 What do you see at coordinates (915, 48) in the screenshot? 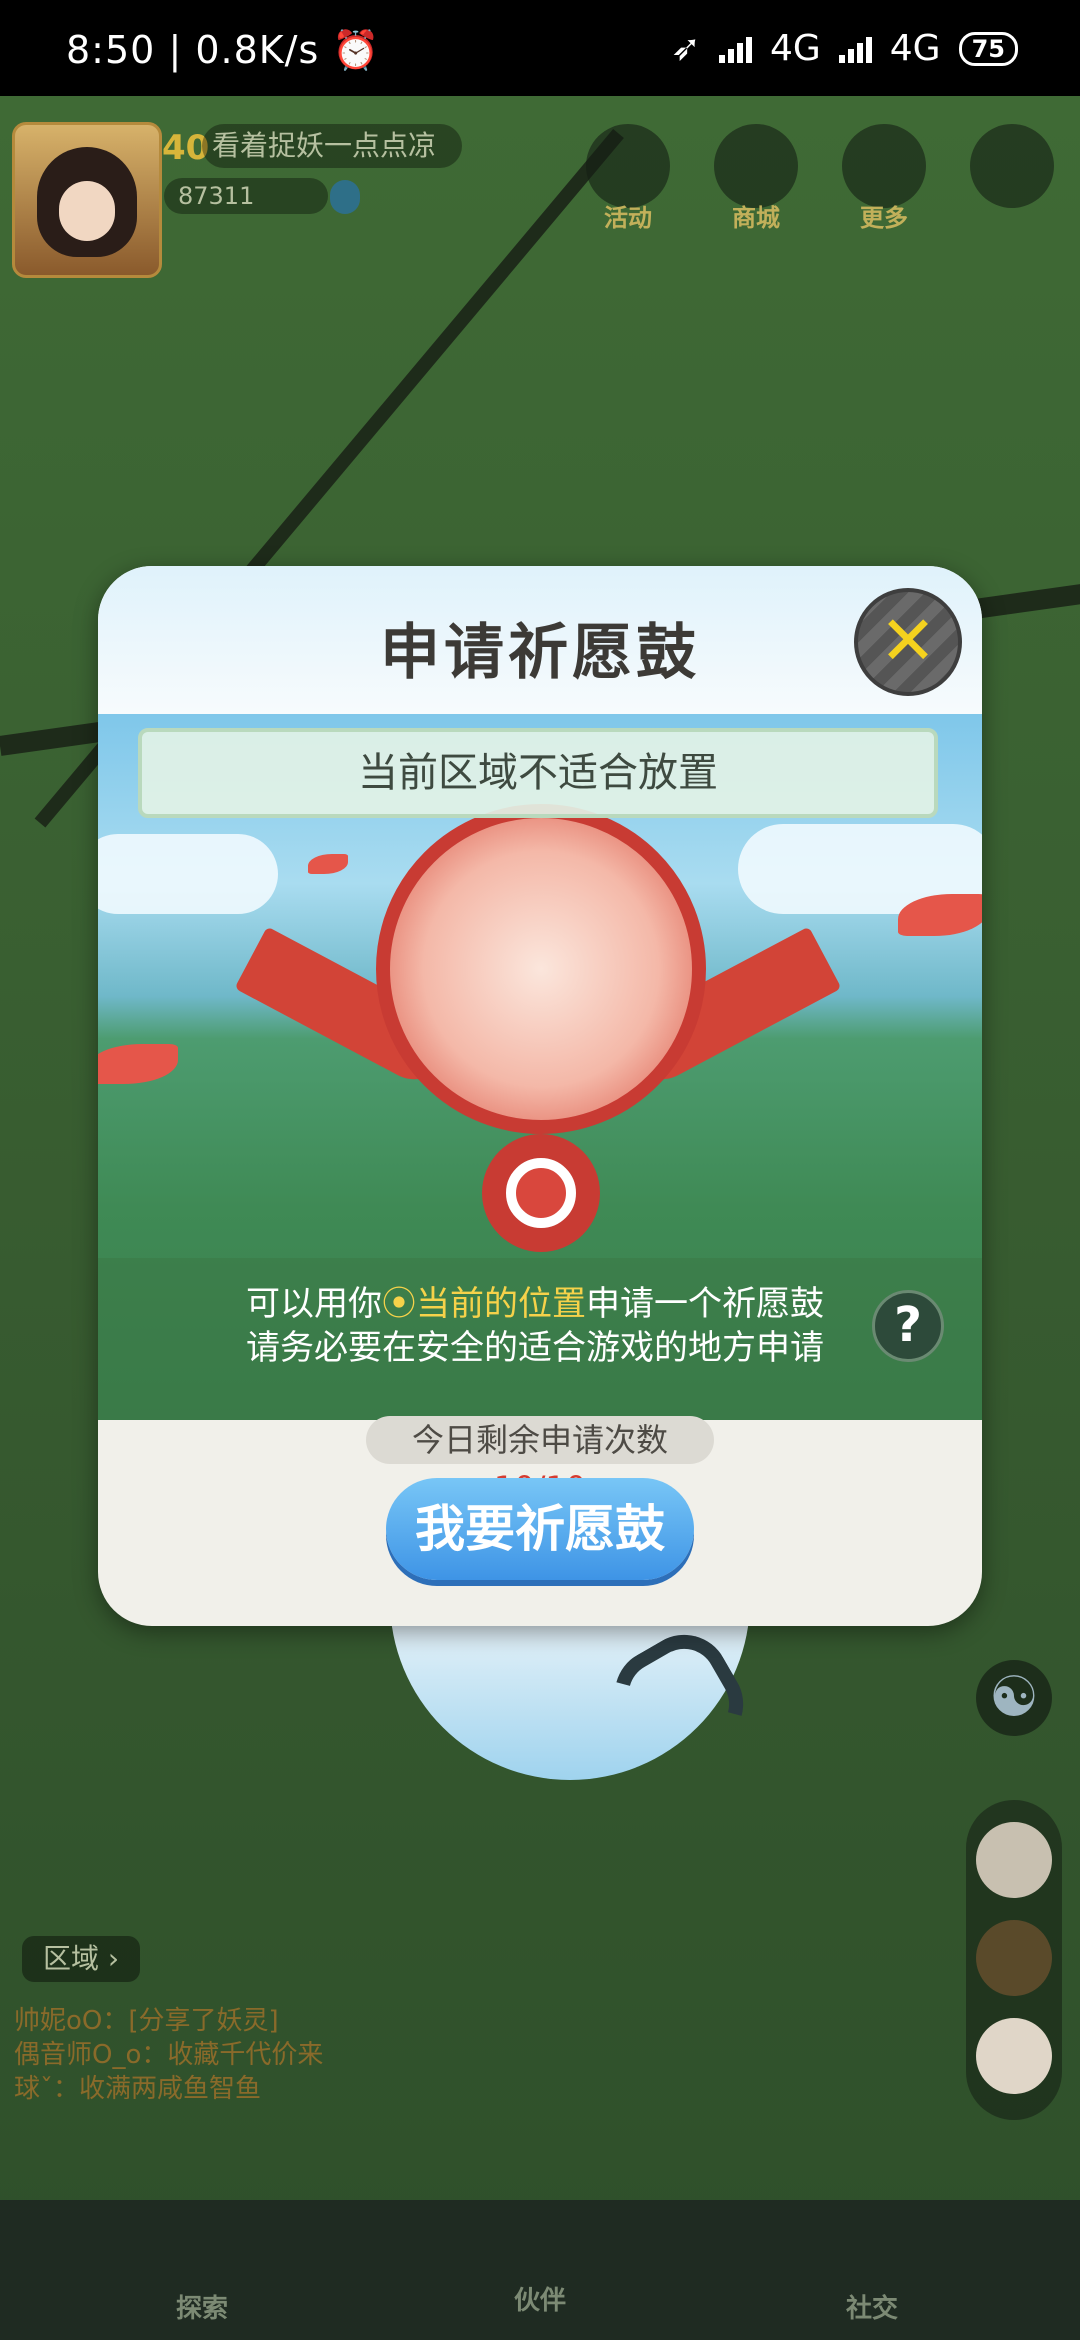
I see `network-type-2: 4G` at bounding box center [915, 48].